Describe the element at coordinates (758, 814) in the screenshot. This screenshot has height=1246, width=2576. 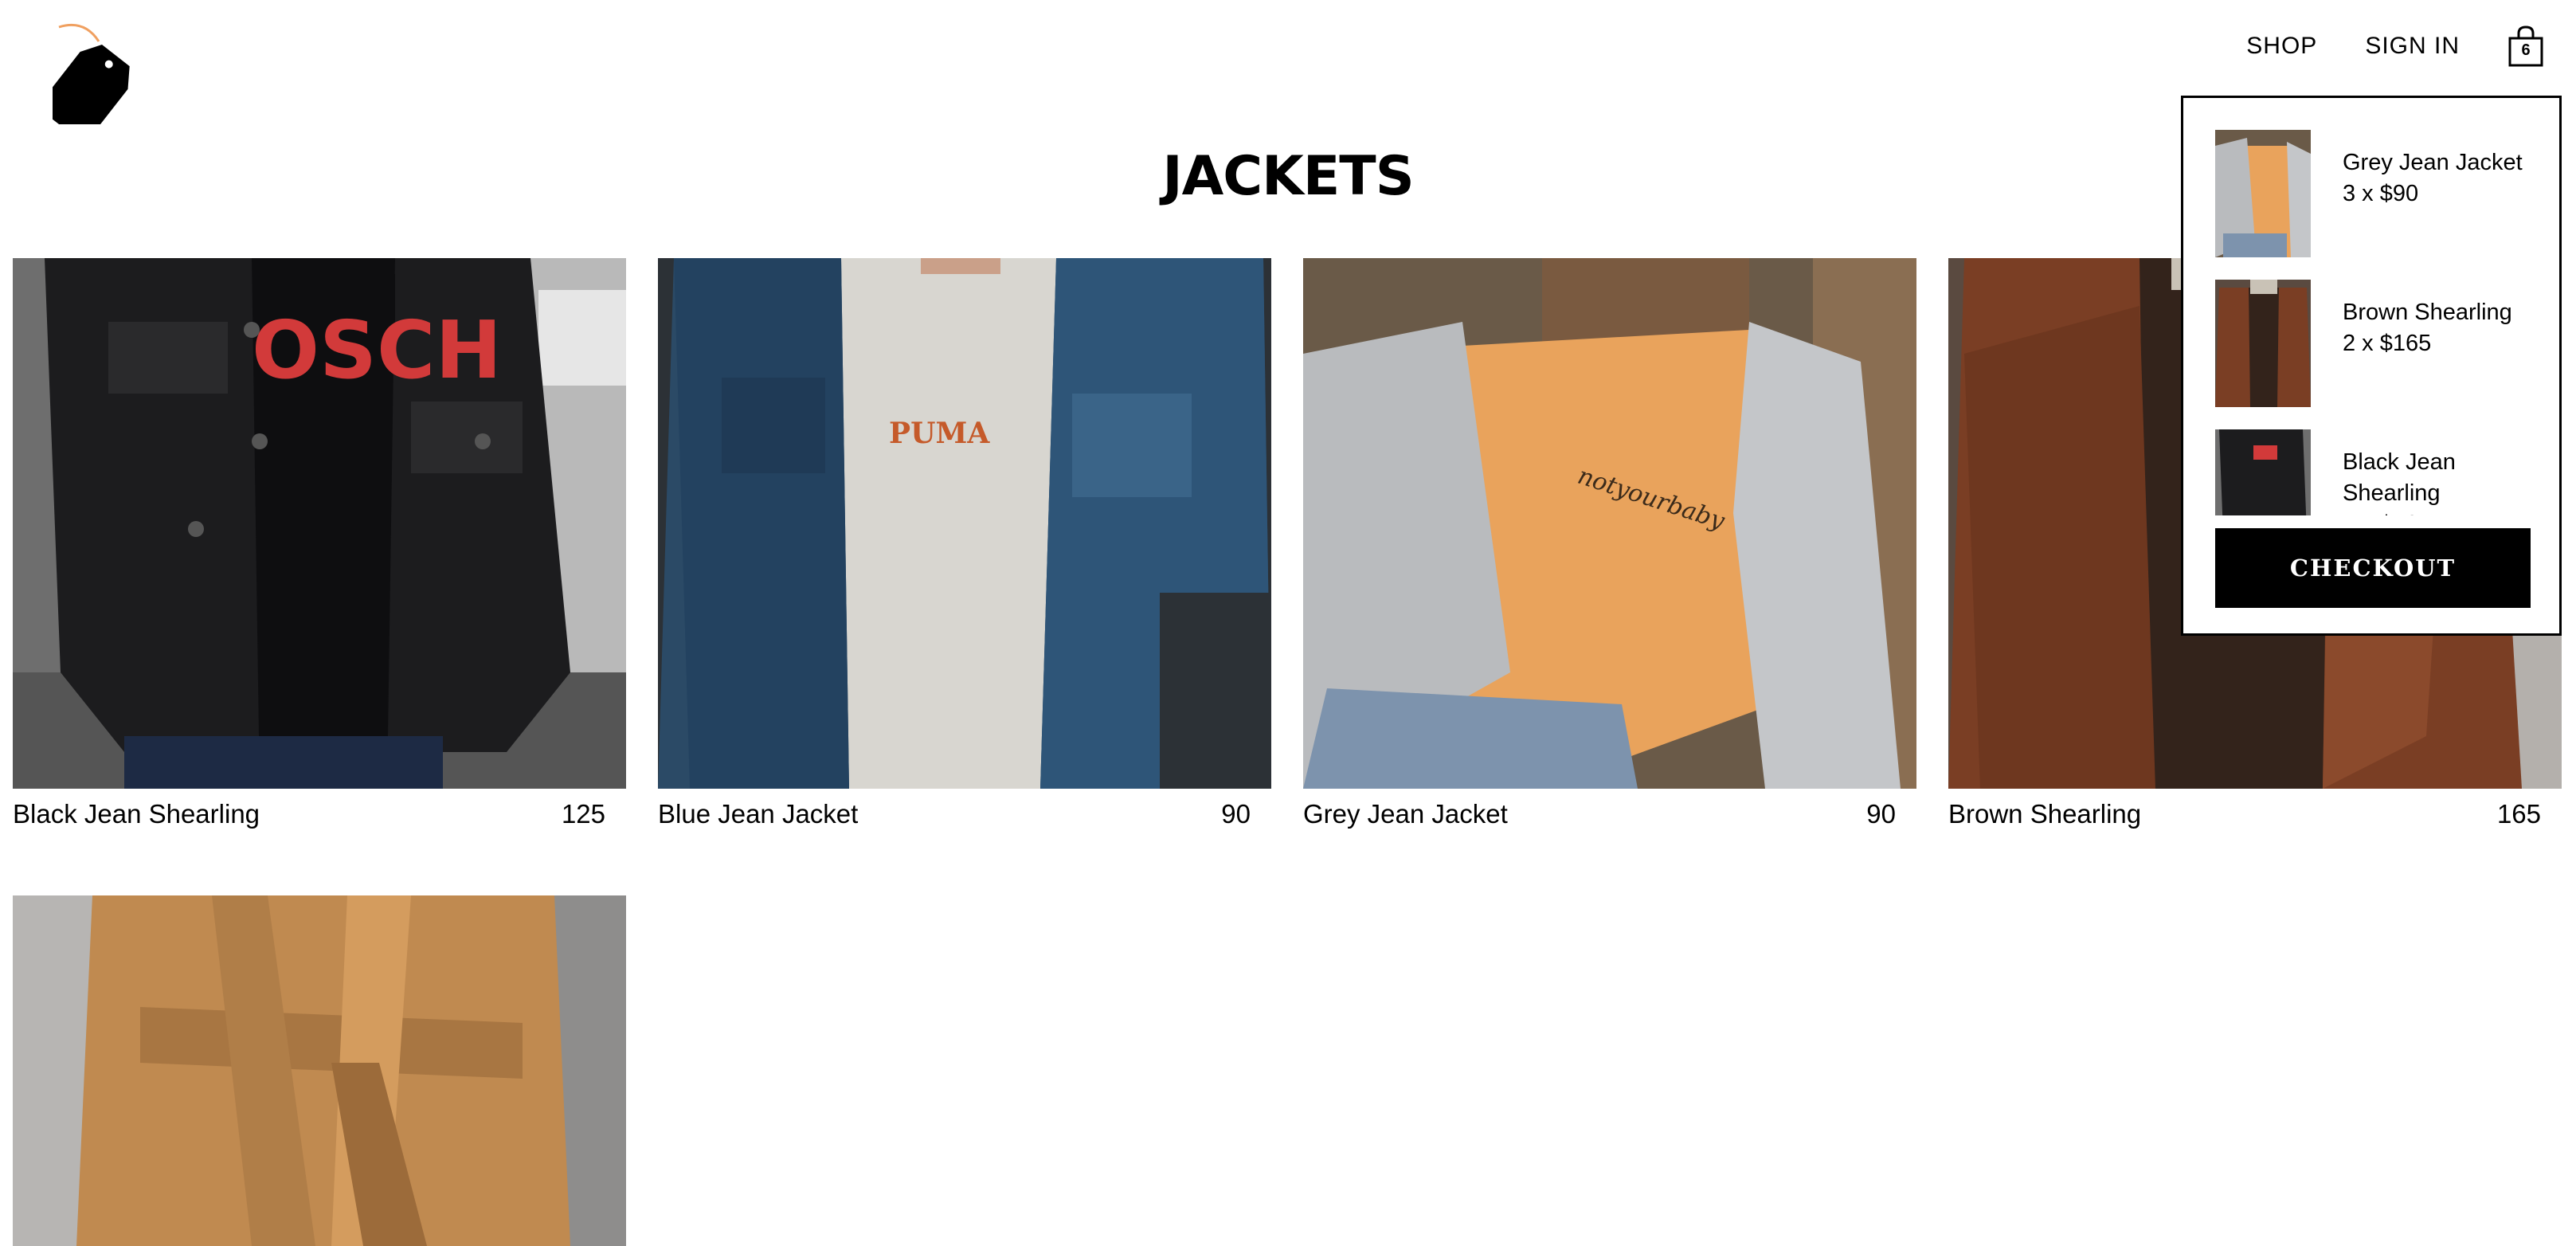
I see `product-name: Blue Jean Jacket` at that location.